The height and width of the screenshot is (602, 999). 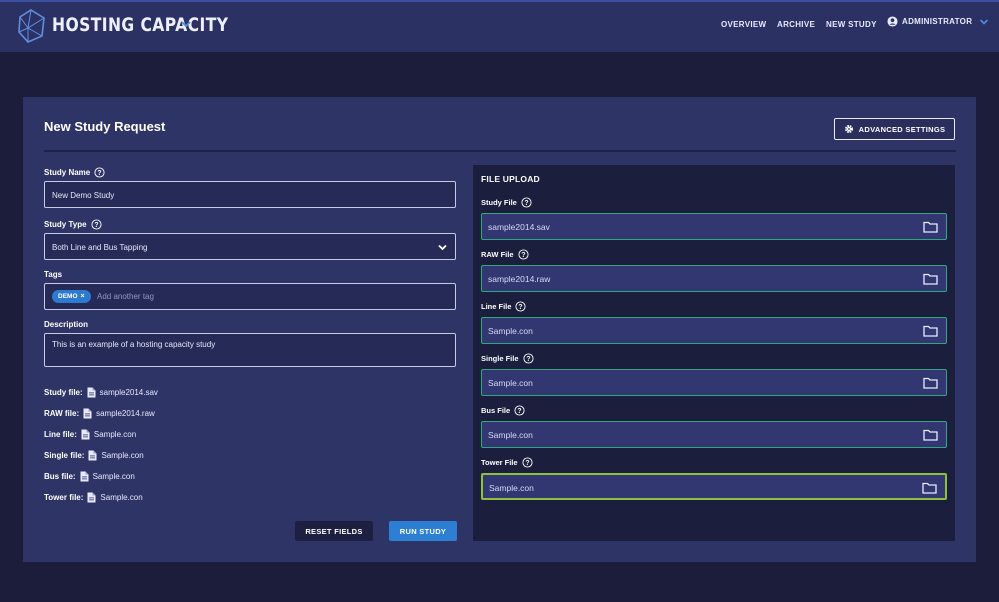 What do you see at coordinates (714, 486) in the screenshot?
I see `tower-file-upload: Sample.con` at bounding box center [714, 486].